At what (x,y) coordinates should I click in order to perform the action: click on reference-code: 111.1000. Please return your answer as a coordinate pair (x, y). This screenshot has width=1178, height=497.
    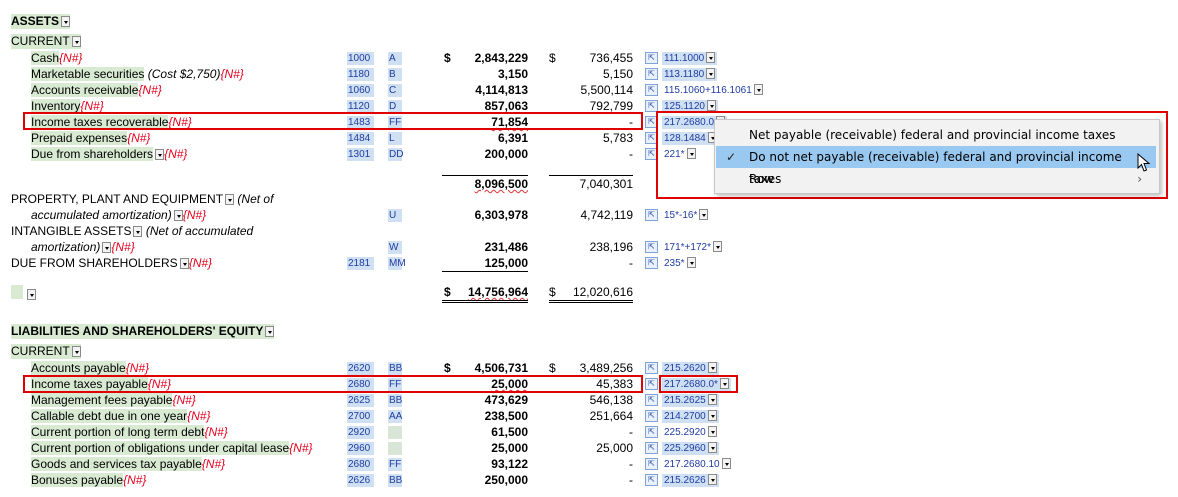
    Looking at the image, I should click on (690, 58).